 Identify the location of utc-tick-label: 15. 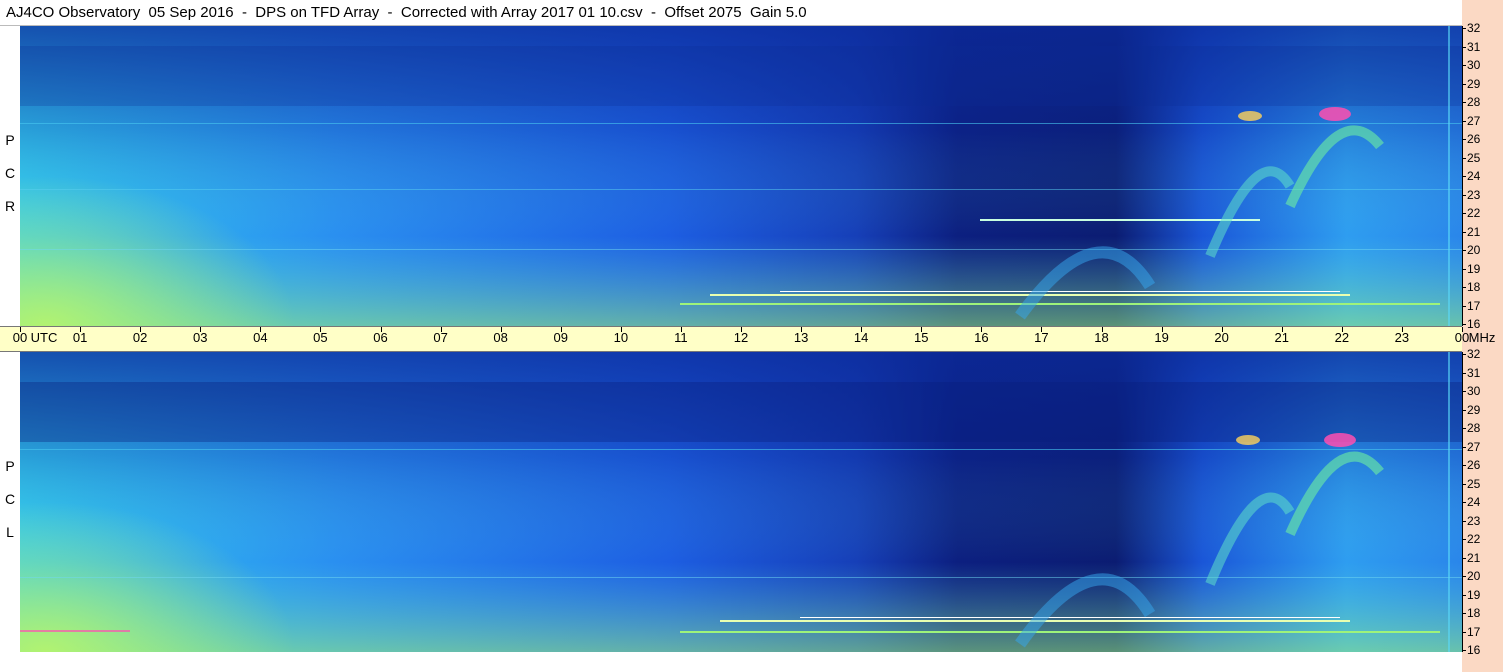
(921, 337).